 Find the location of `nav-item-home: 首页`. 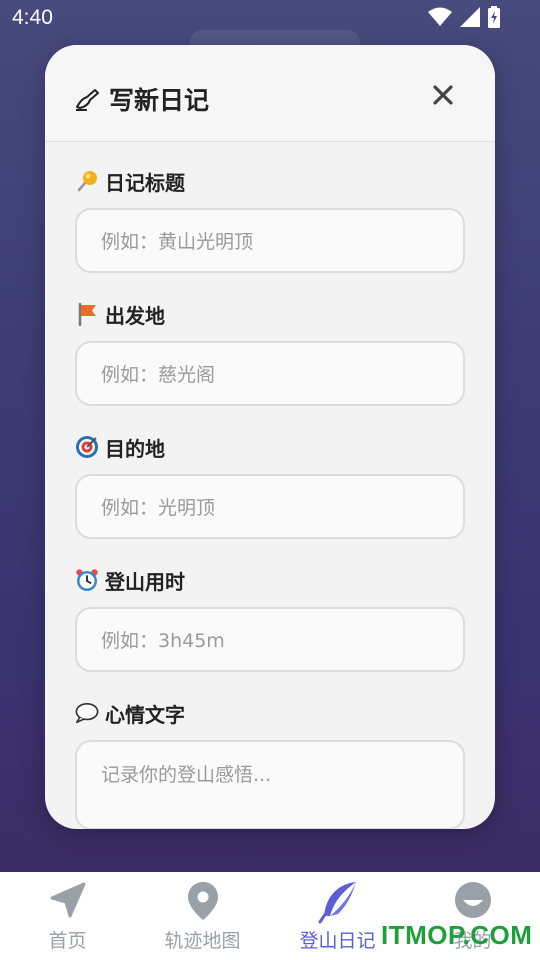

nav-item-home: 首页 is located at coordinates (67, 916).